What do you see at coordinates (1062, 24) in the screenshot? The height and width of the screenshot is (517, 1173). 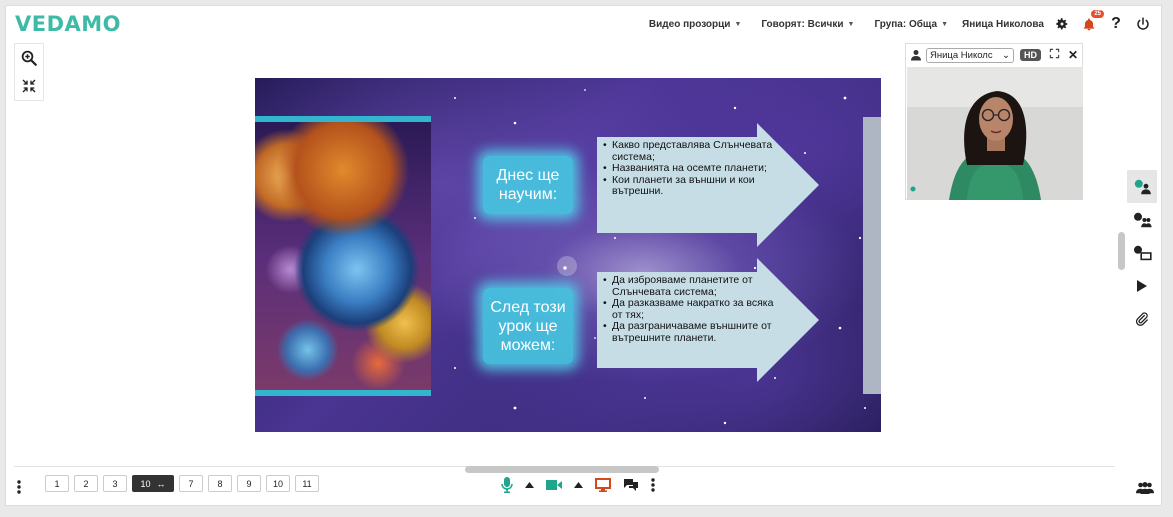 I see `gear-icon` at bounding box center [1062, 24].